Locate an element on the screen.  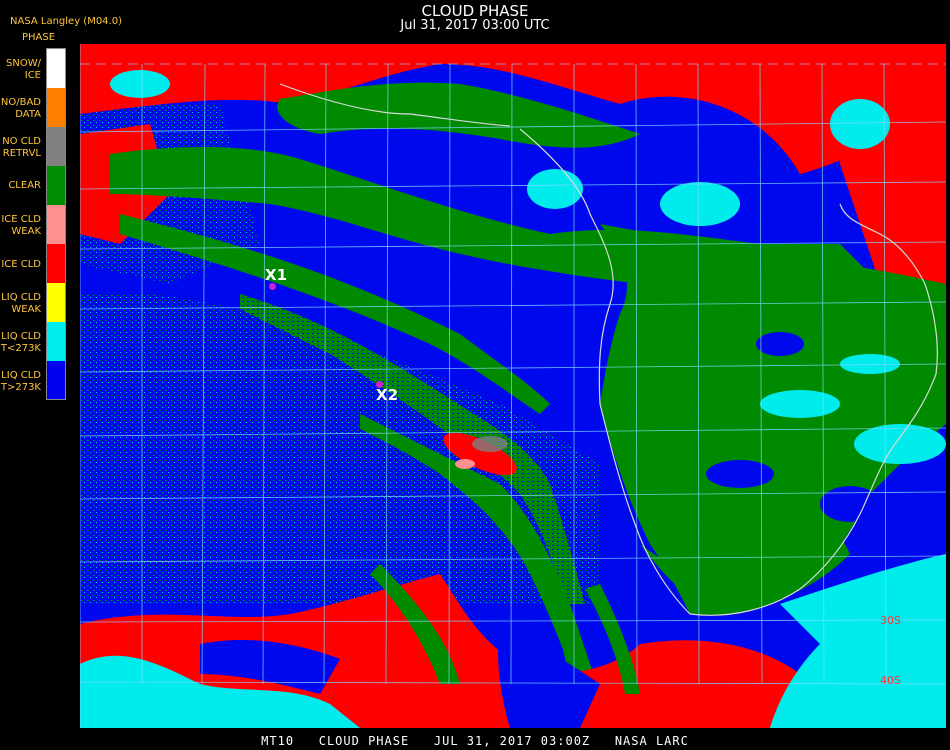
legend-swatch-liq-cld-warm is located at coordinates (56, 380).